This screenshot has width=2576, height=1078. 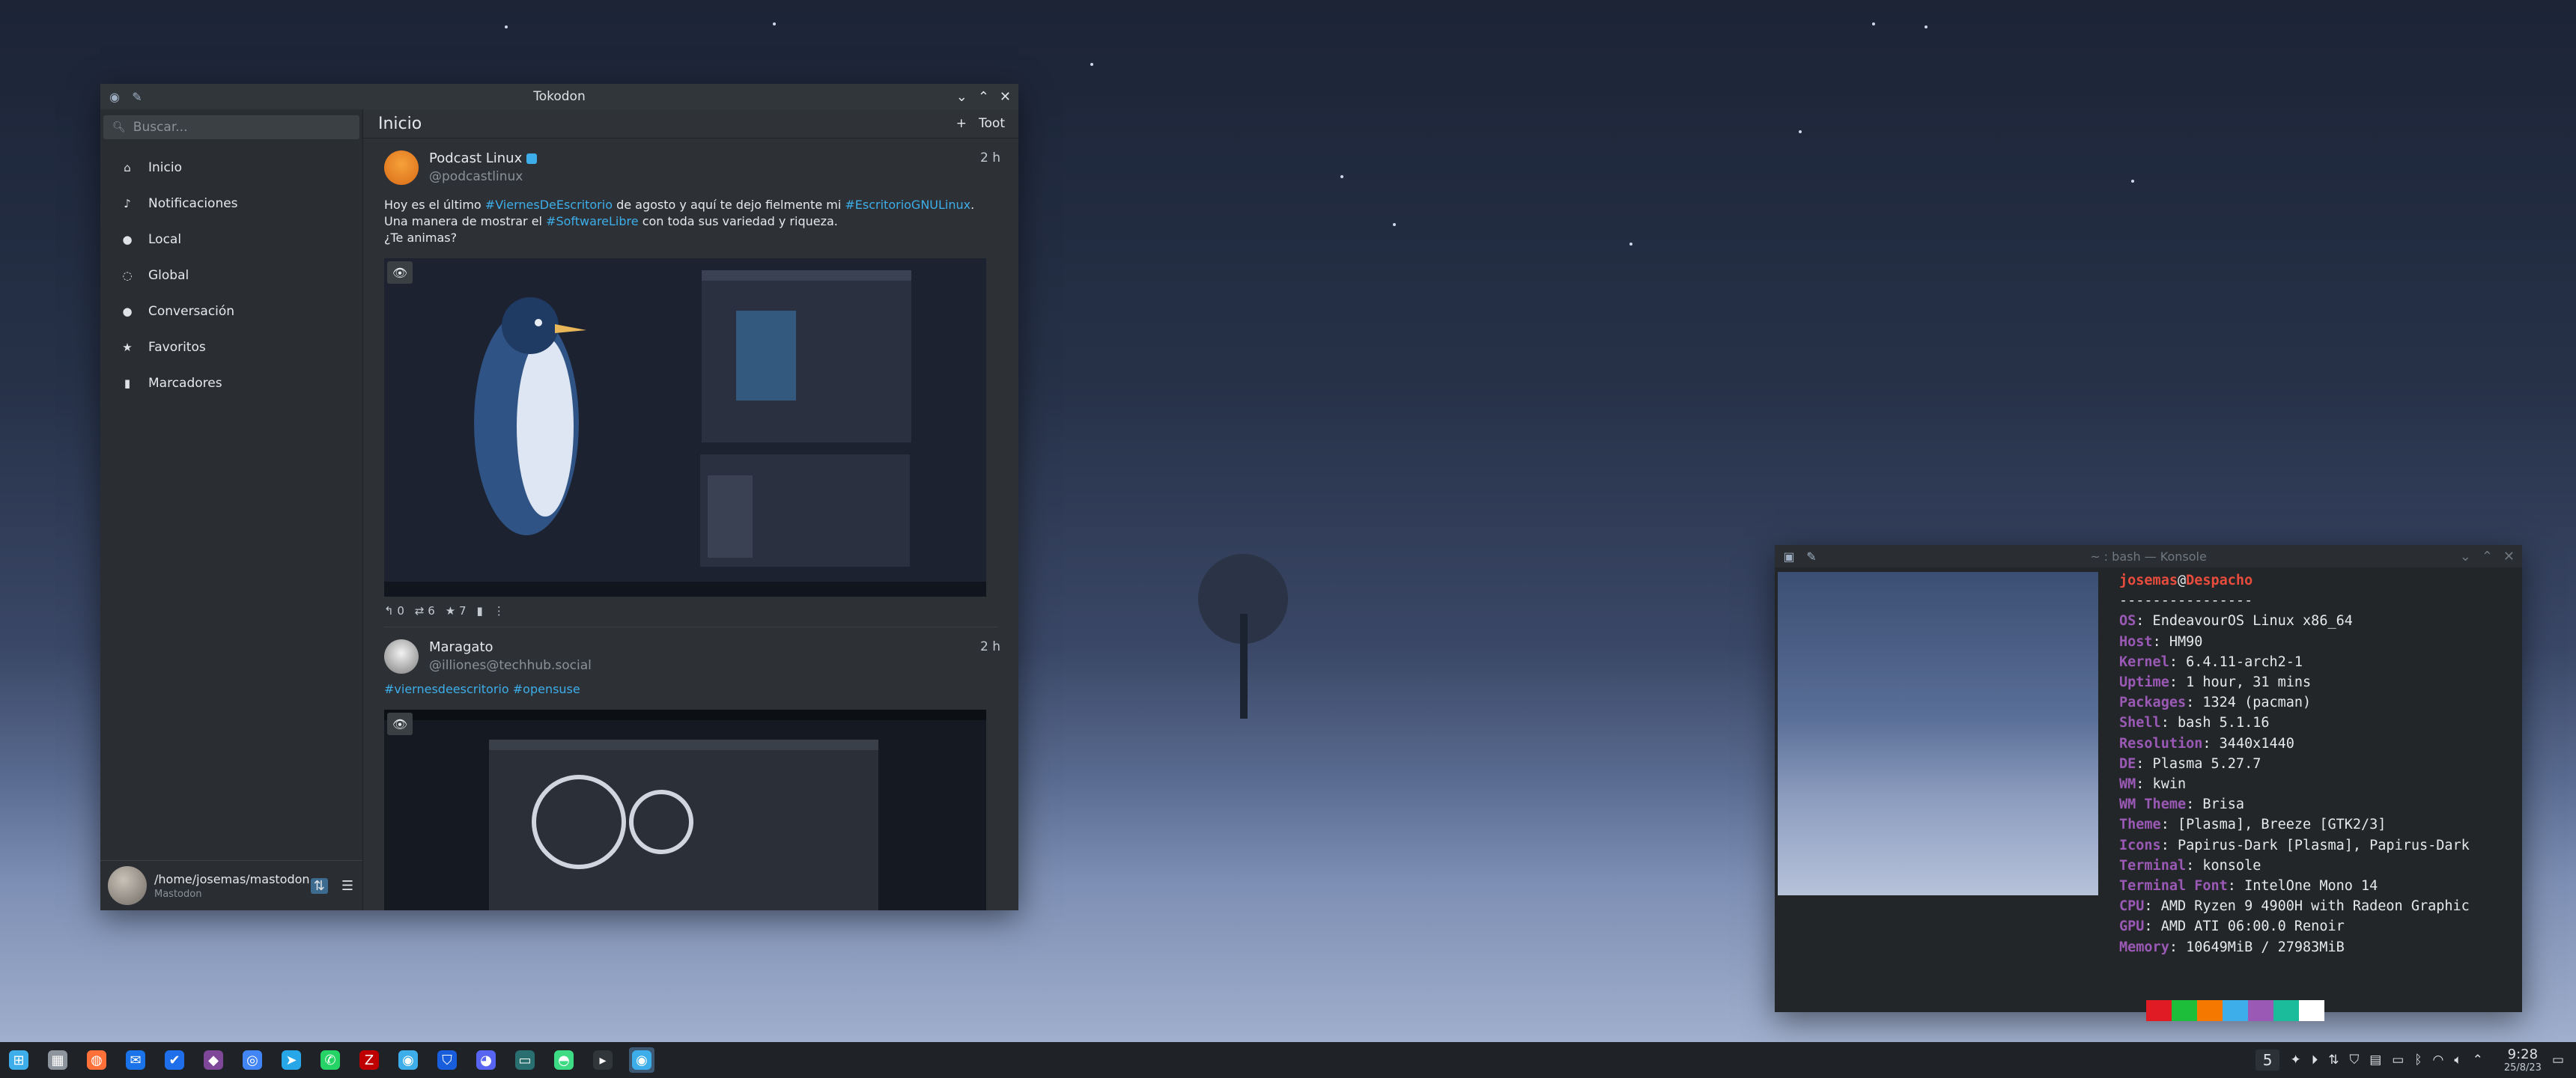 I want to click on post-actions: ↰ 0 ⇄ 6 ★ 7 ▮ ⋮, so click(x=690, y=615).